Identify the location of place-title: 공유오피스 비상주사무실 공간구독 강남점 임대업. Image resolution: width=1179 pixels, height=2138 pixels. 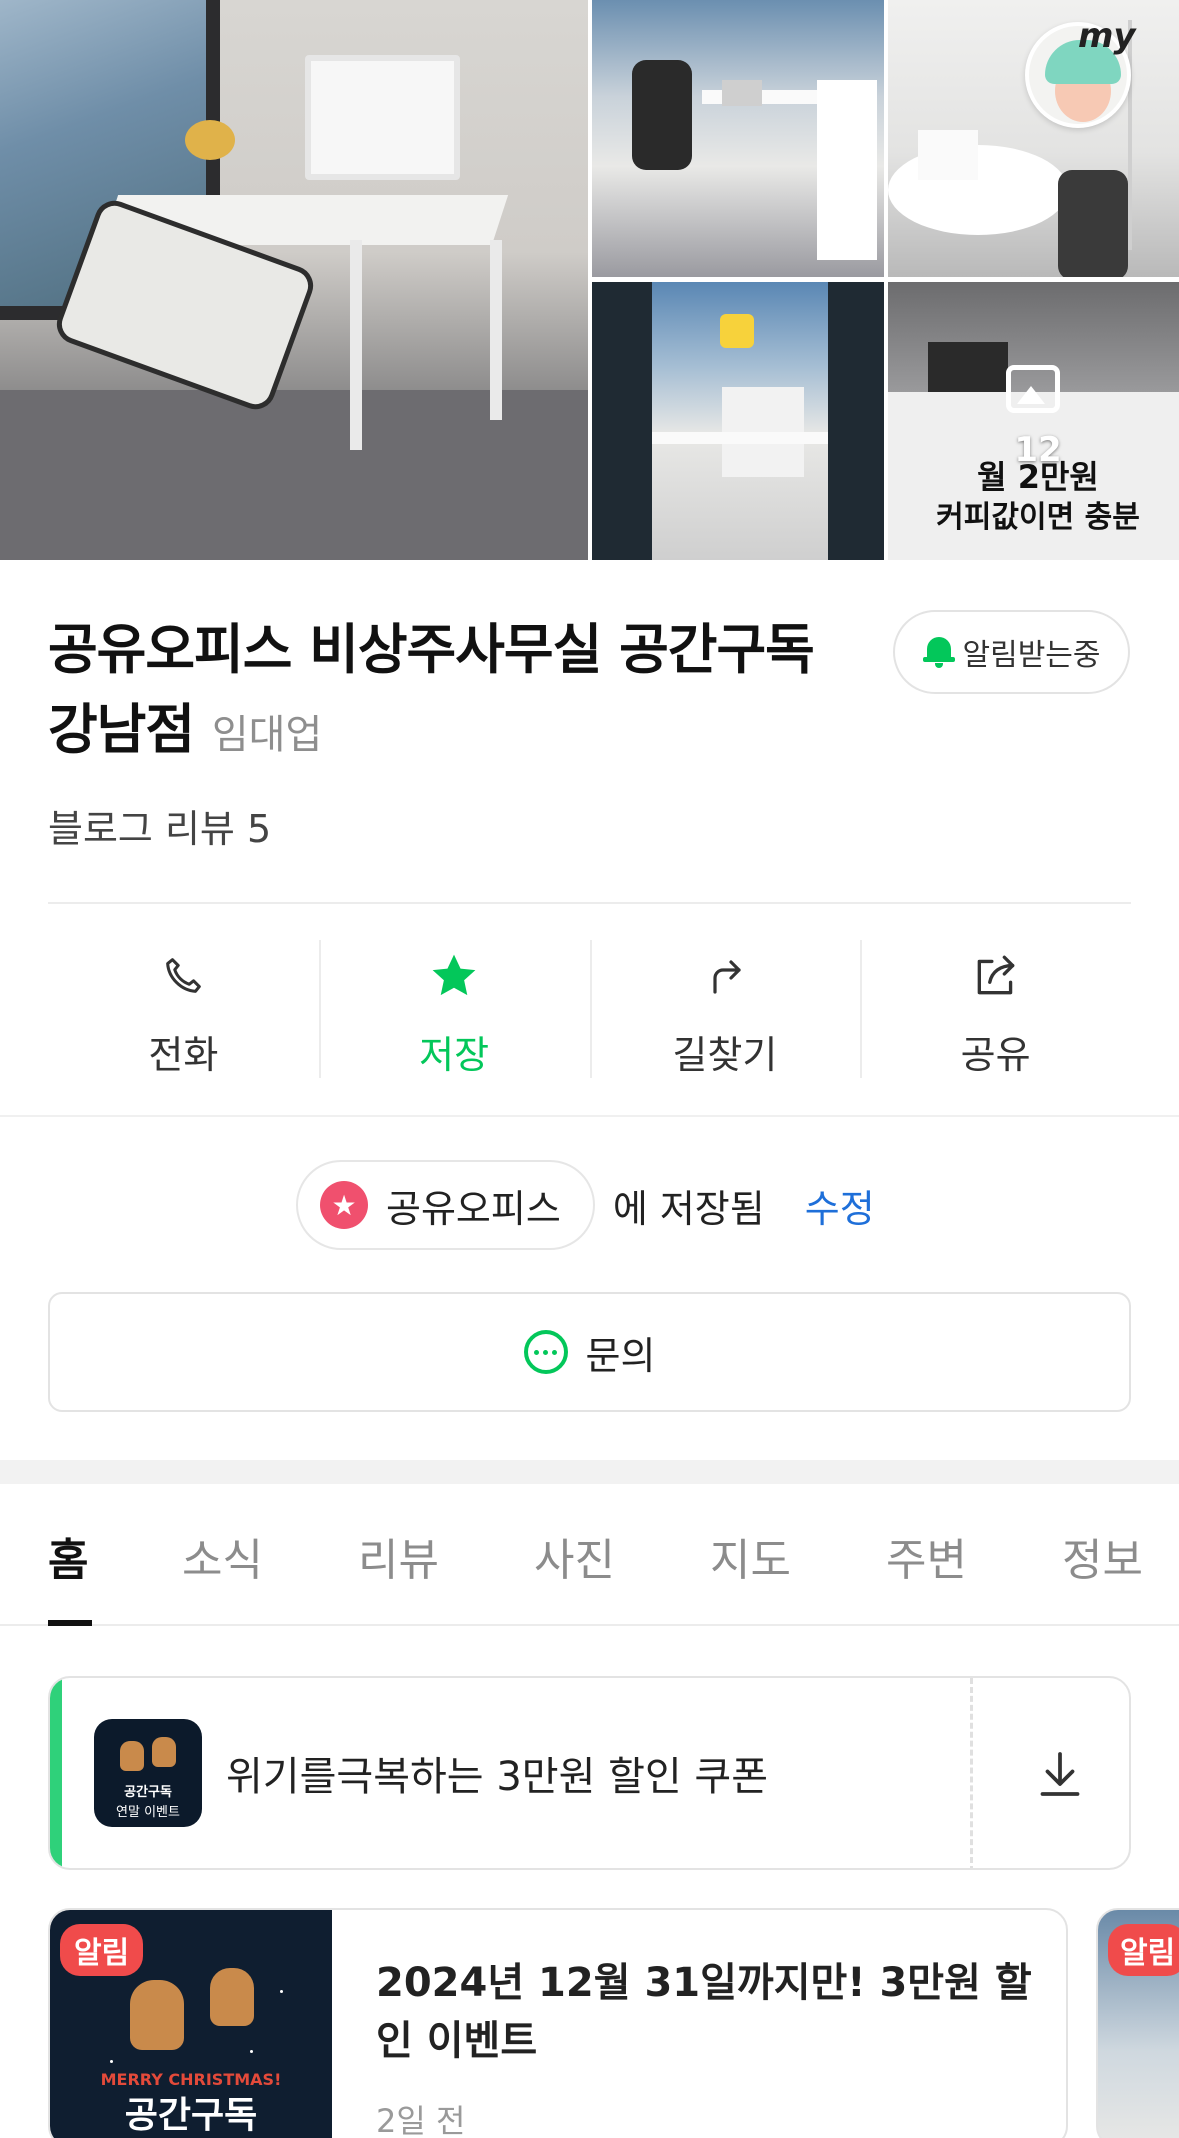
(448, 692).